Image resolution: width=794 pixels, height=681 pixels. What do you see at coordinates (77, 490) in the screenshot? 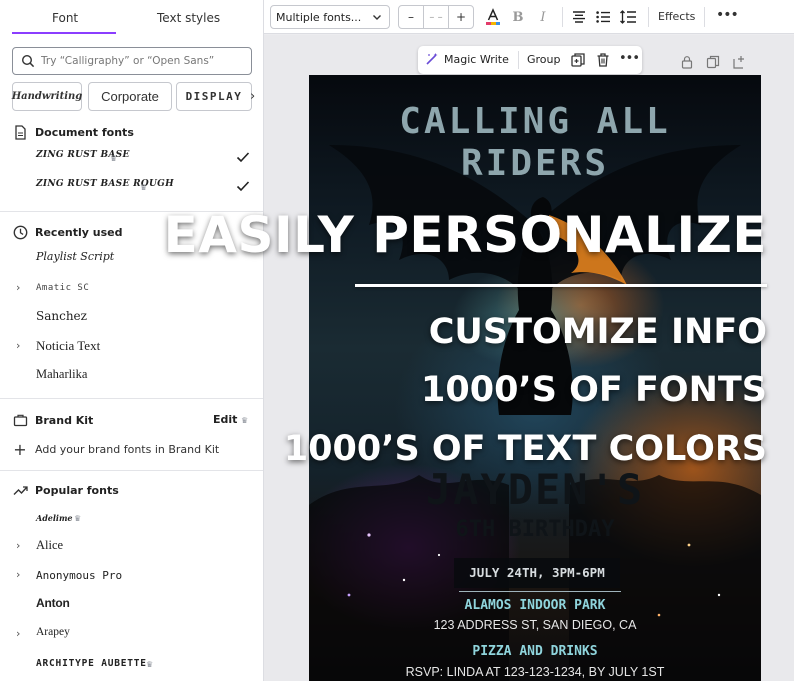
I see `popular-fonts-title: Popular fonts` at bounding box center [77, 490].